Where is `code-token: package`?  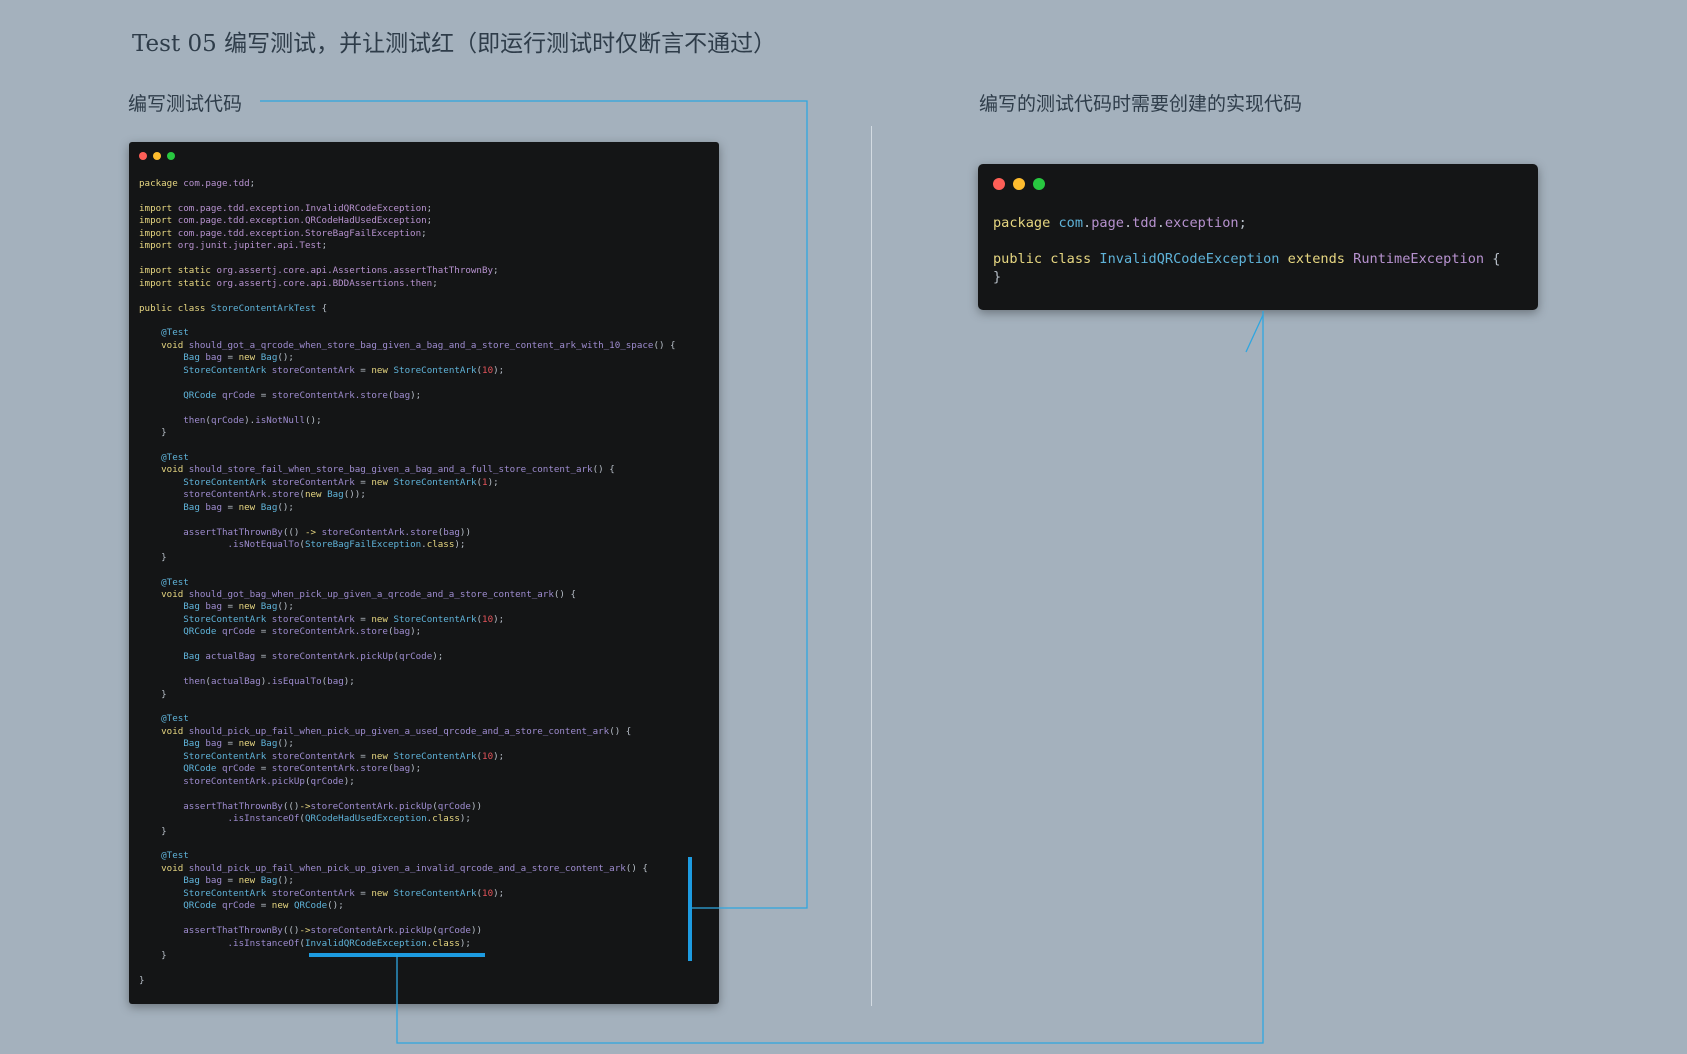
code-token: package is located at coordinates (158, 183).